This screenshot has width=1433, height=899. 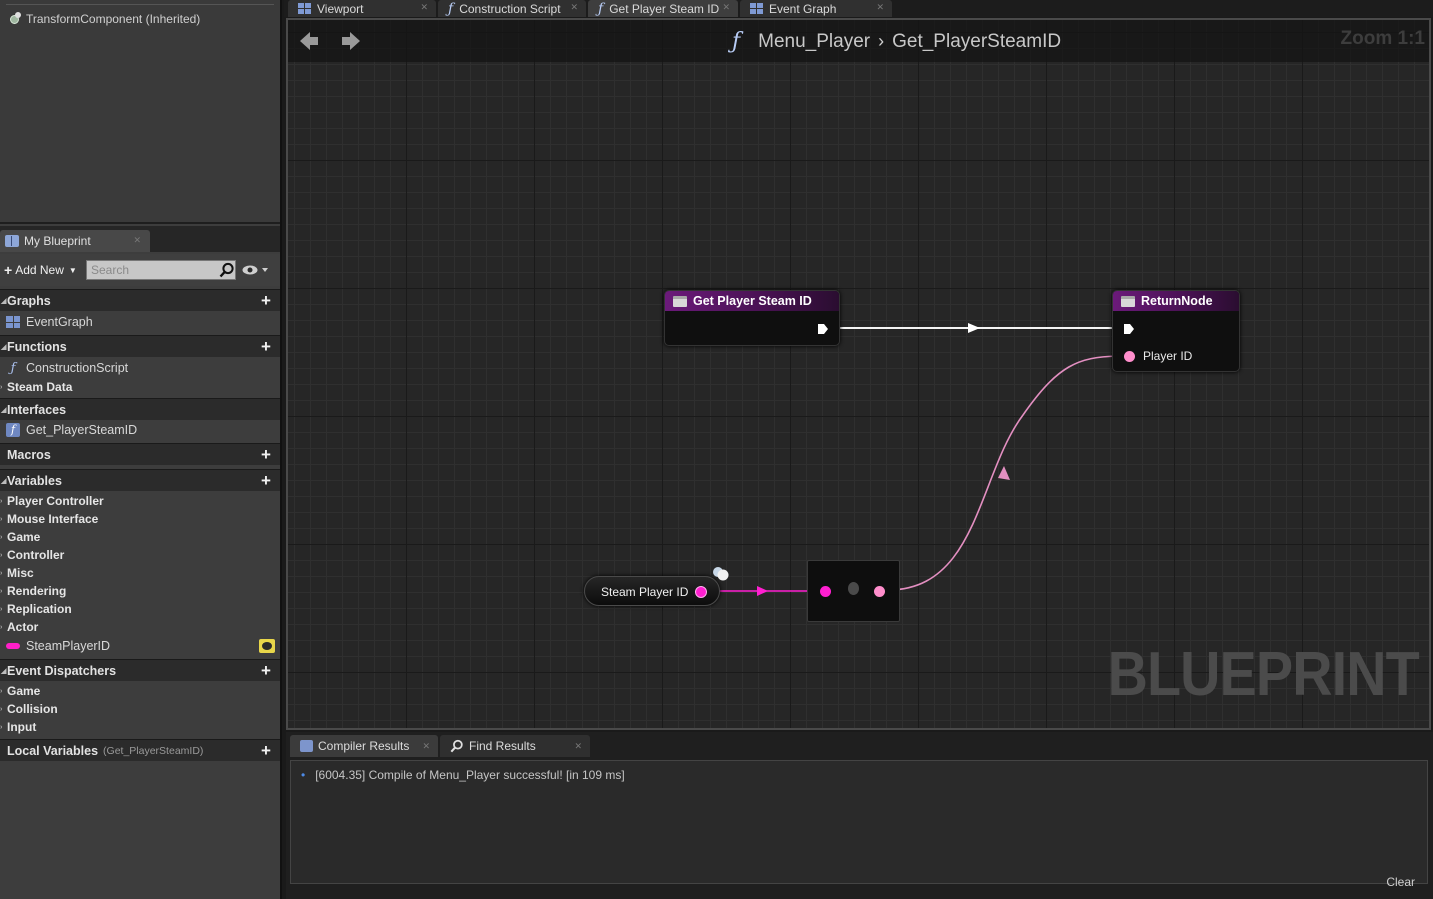 What do you see at coordinates (140, 609) in the screenshot?
I see `category-replication: › Replication` at bounding box center [140, 609].